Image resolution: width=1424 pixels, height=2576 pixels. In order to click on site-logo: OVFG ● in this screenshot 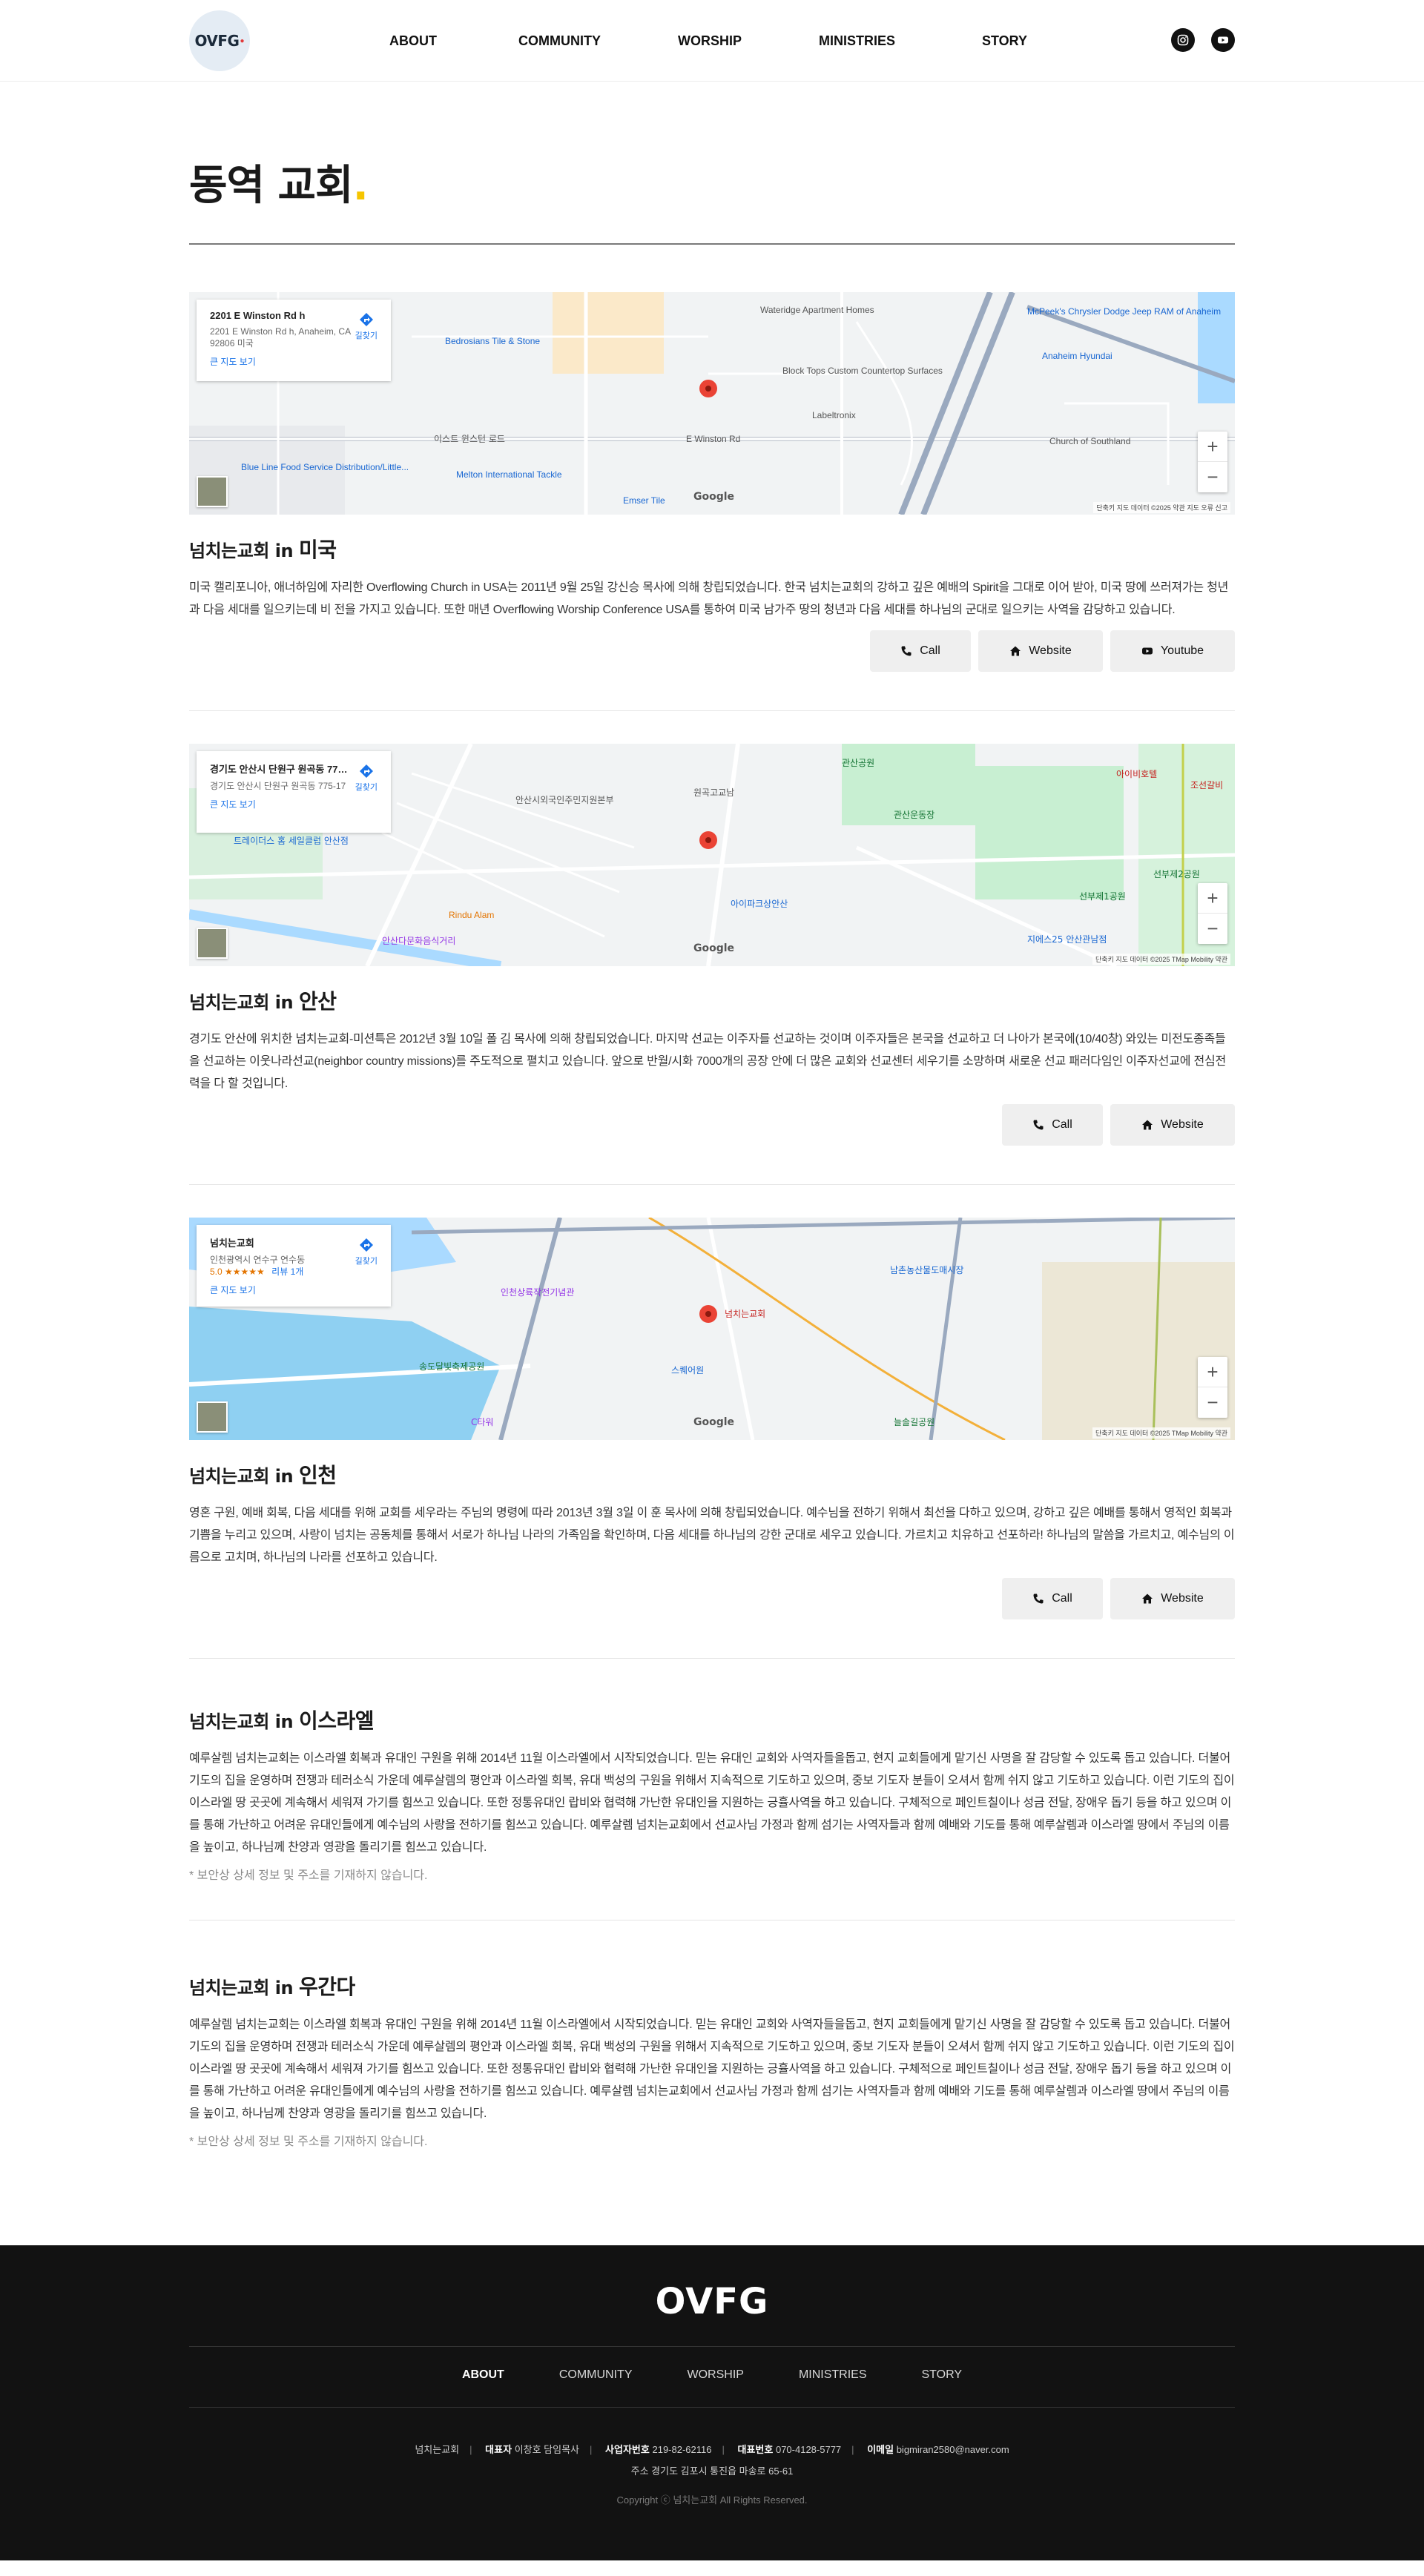, I will do `click(219, 40)`.